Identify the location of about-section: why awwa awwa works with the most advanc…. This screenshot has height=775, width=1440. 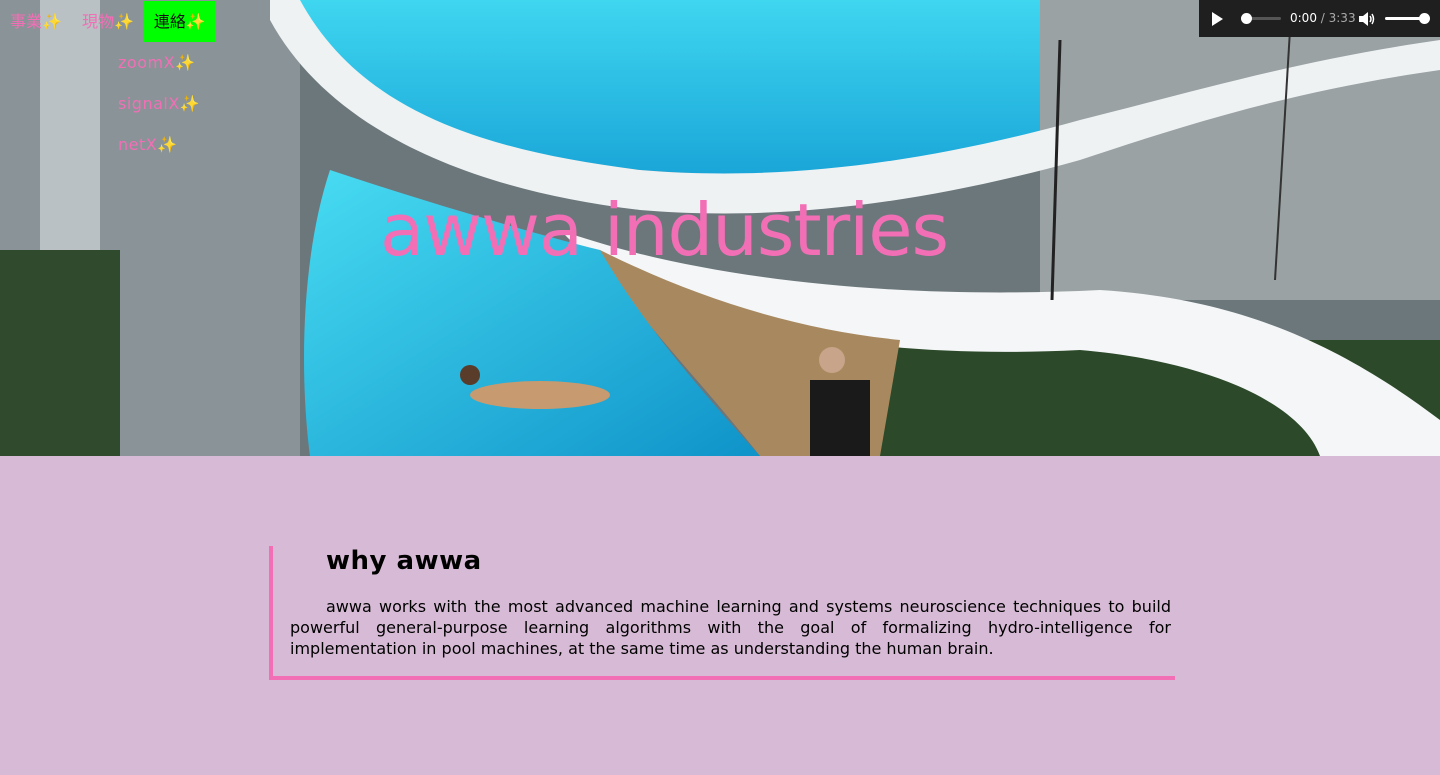
(722, 613).